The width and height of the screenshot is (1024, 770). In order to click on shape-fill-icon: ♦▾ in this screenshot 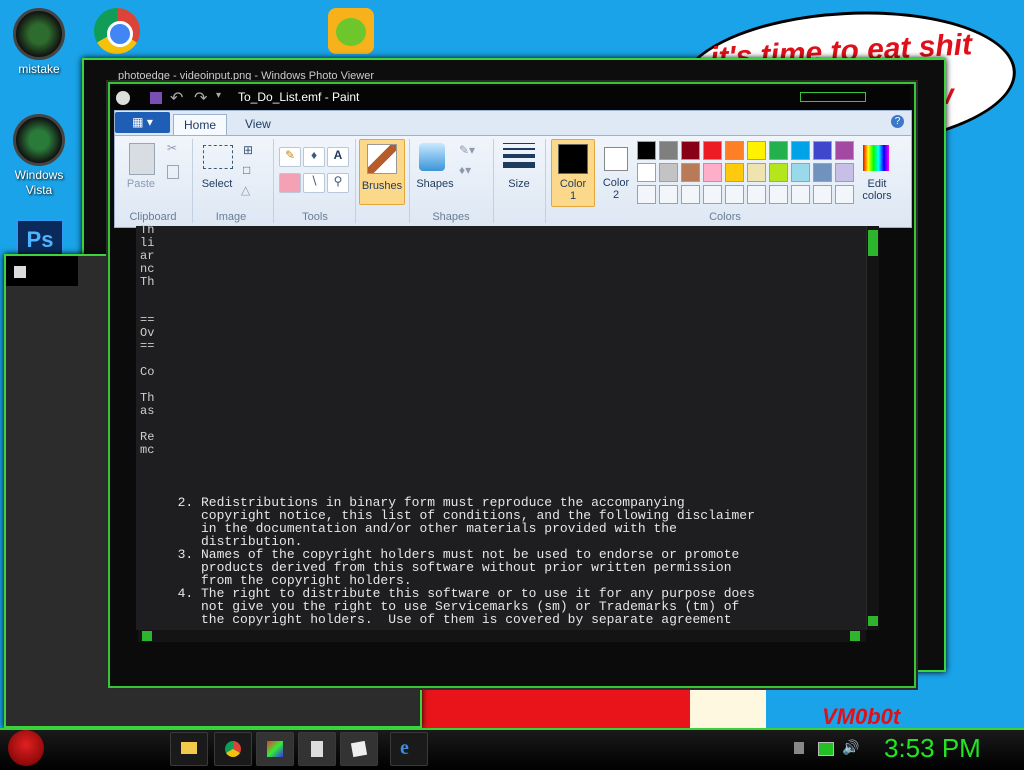, I will do `click(465, 170)`.